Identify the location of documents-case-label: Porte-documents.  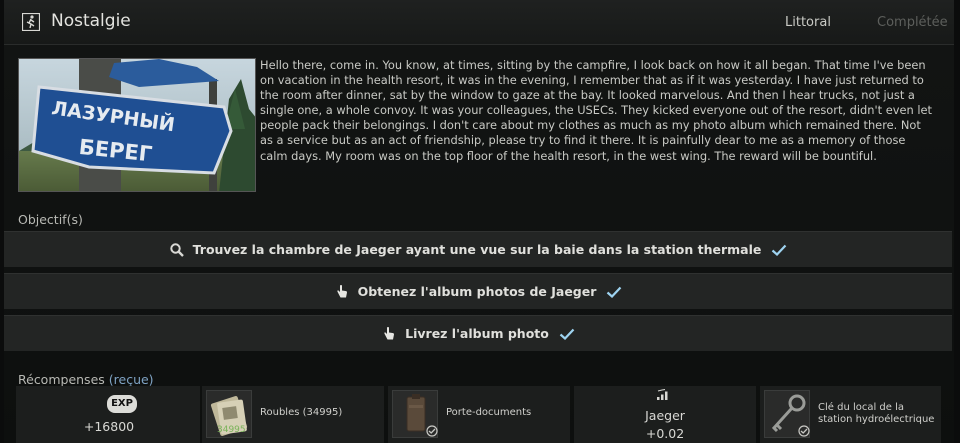
(489, 412).